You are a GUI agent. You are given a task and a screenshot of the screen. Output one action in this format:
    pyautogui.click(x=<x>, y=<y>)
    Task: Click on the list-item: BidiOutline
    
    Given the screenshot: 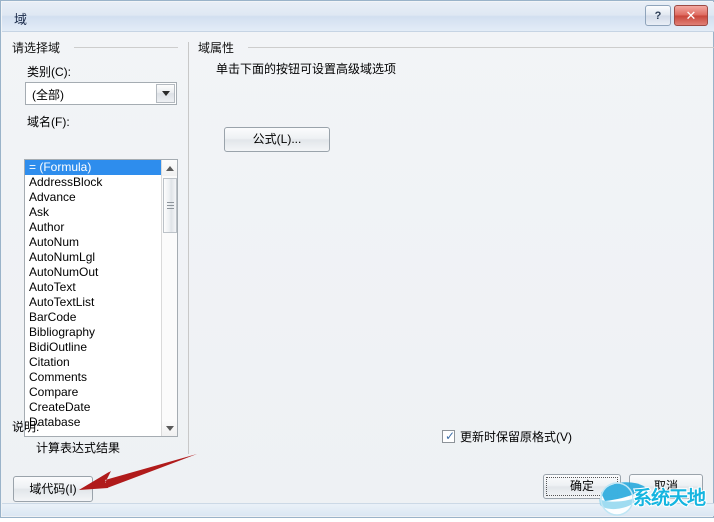 What is the action you would take?
    pyautogui.click(x=93, y=347)
    